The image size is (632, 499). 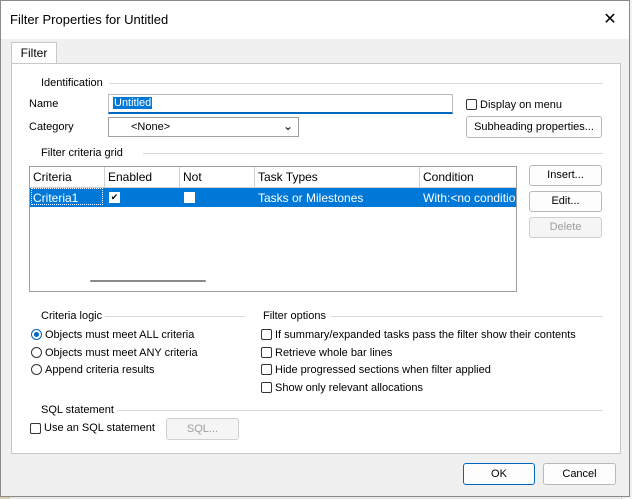 What do you see at coordinates (148, 281) in the screenshot?
I see `horizontal-scrollbar` at bounding box center [148, 281].